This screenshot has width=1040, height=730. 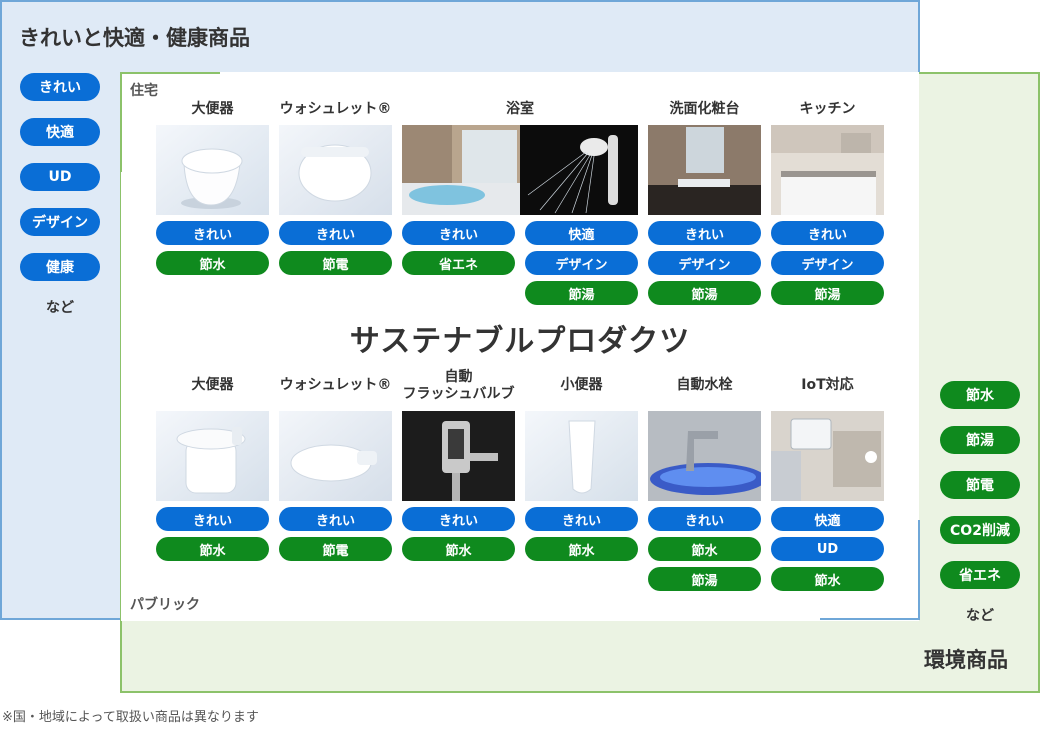 I want to click on residential-shower-photo, so click(x=579, y=170).